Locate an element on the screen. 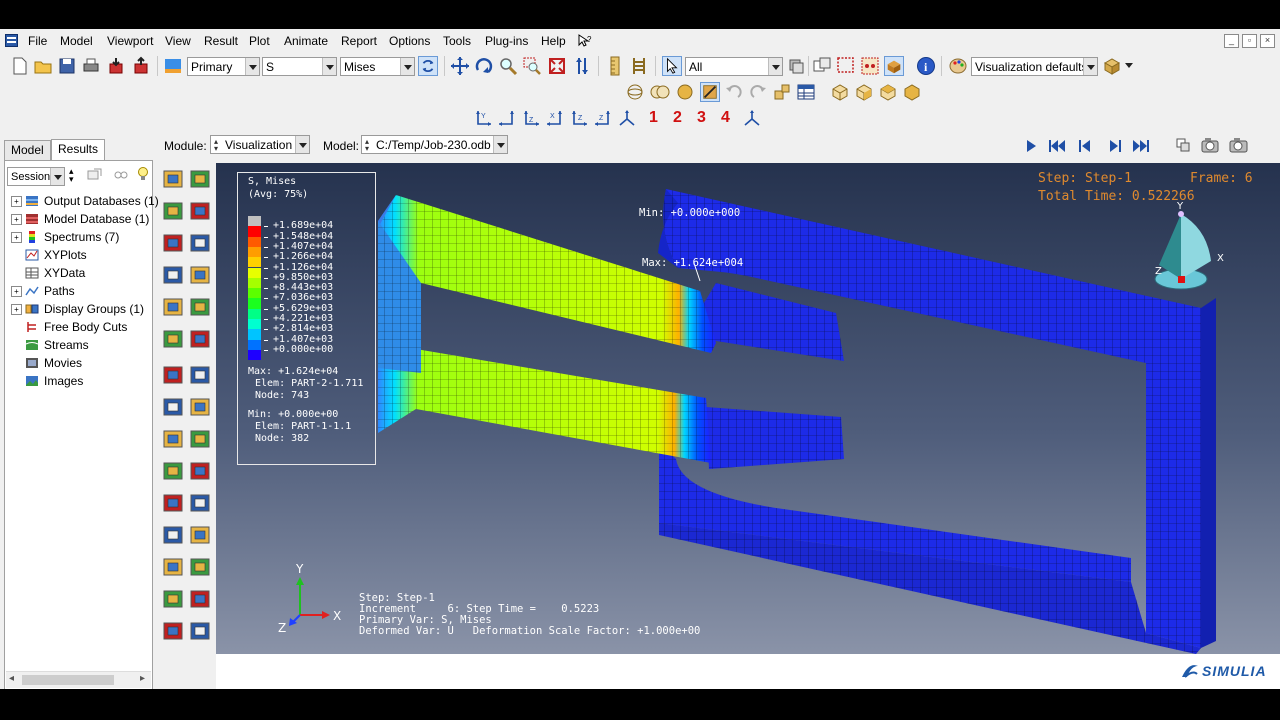 This screenshot has width=1280, height=720. close-window-button: × is located at coordinates (1267, 41).